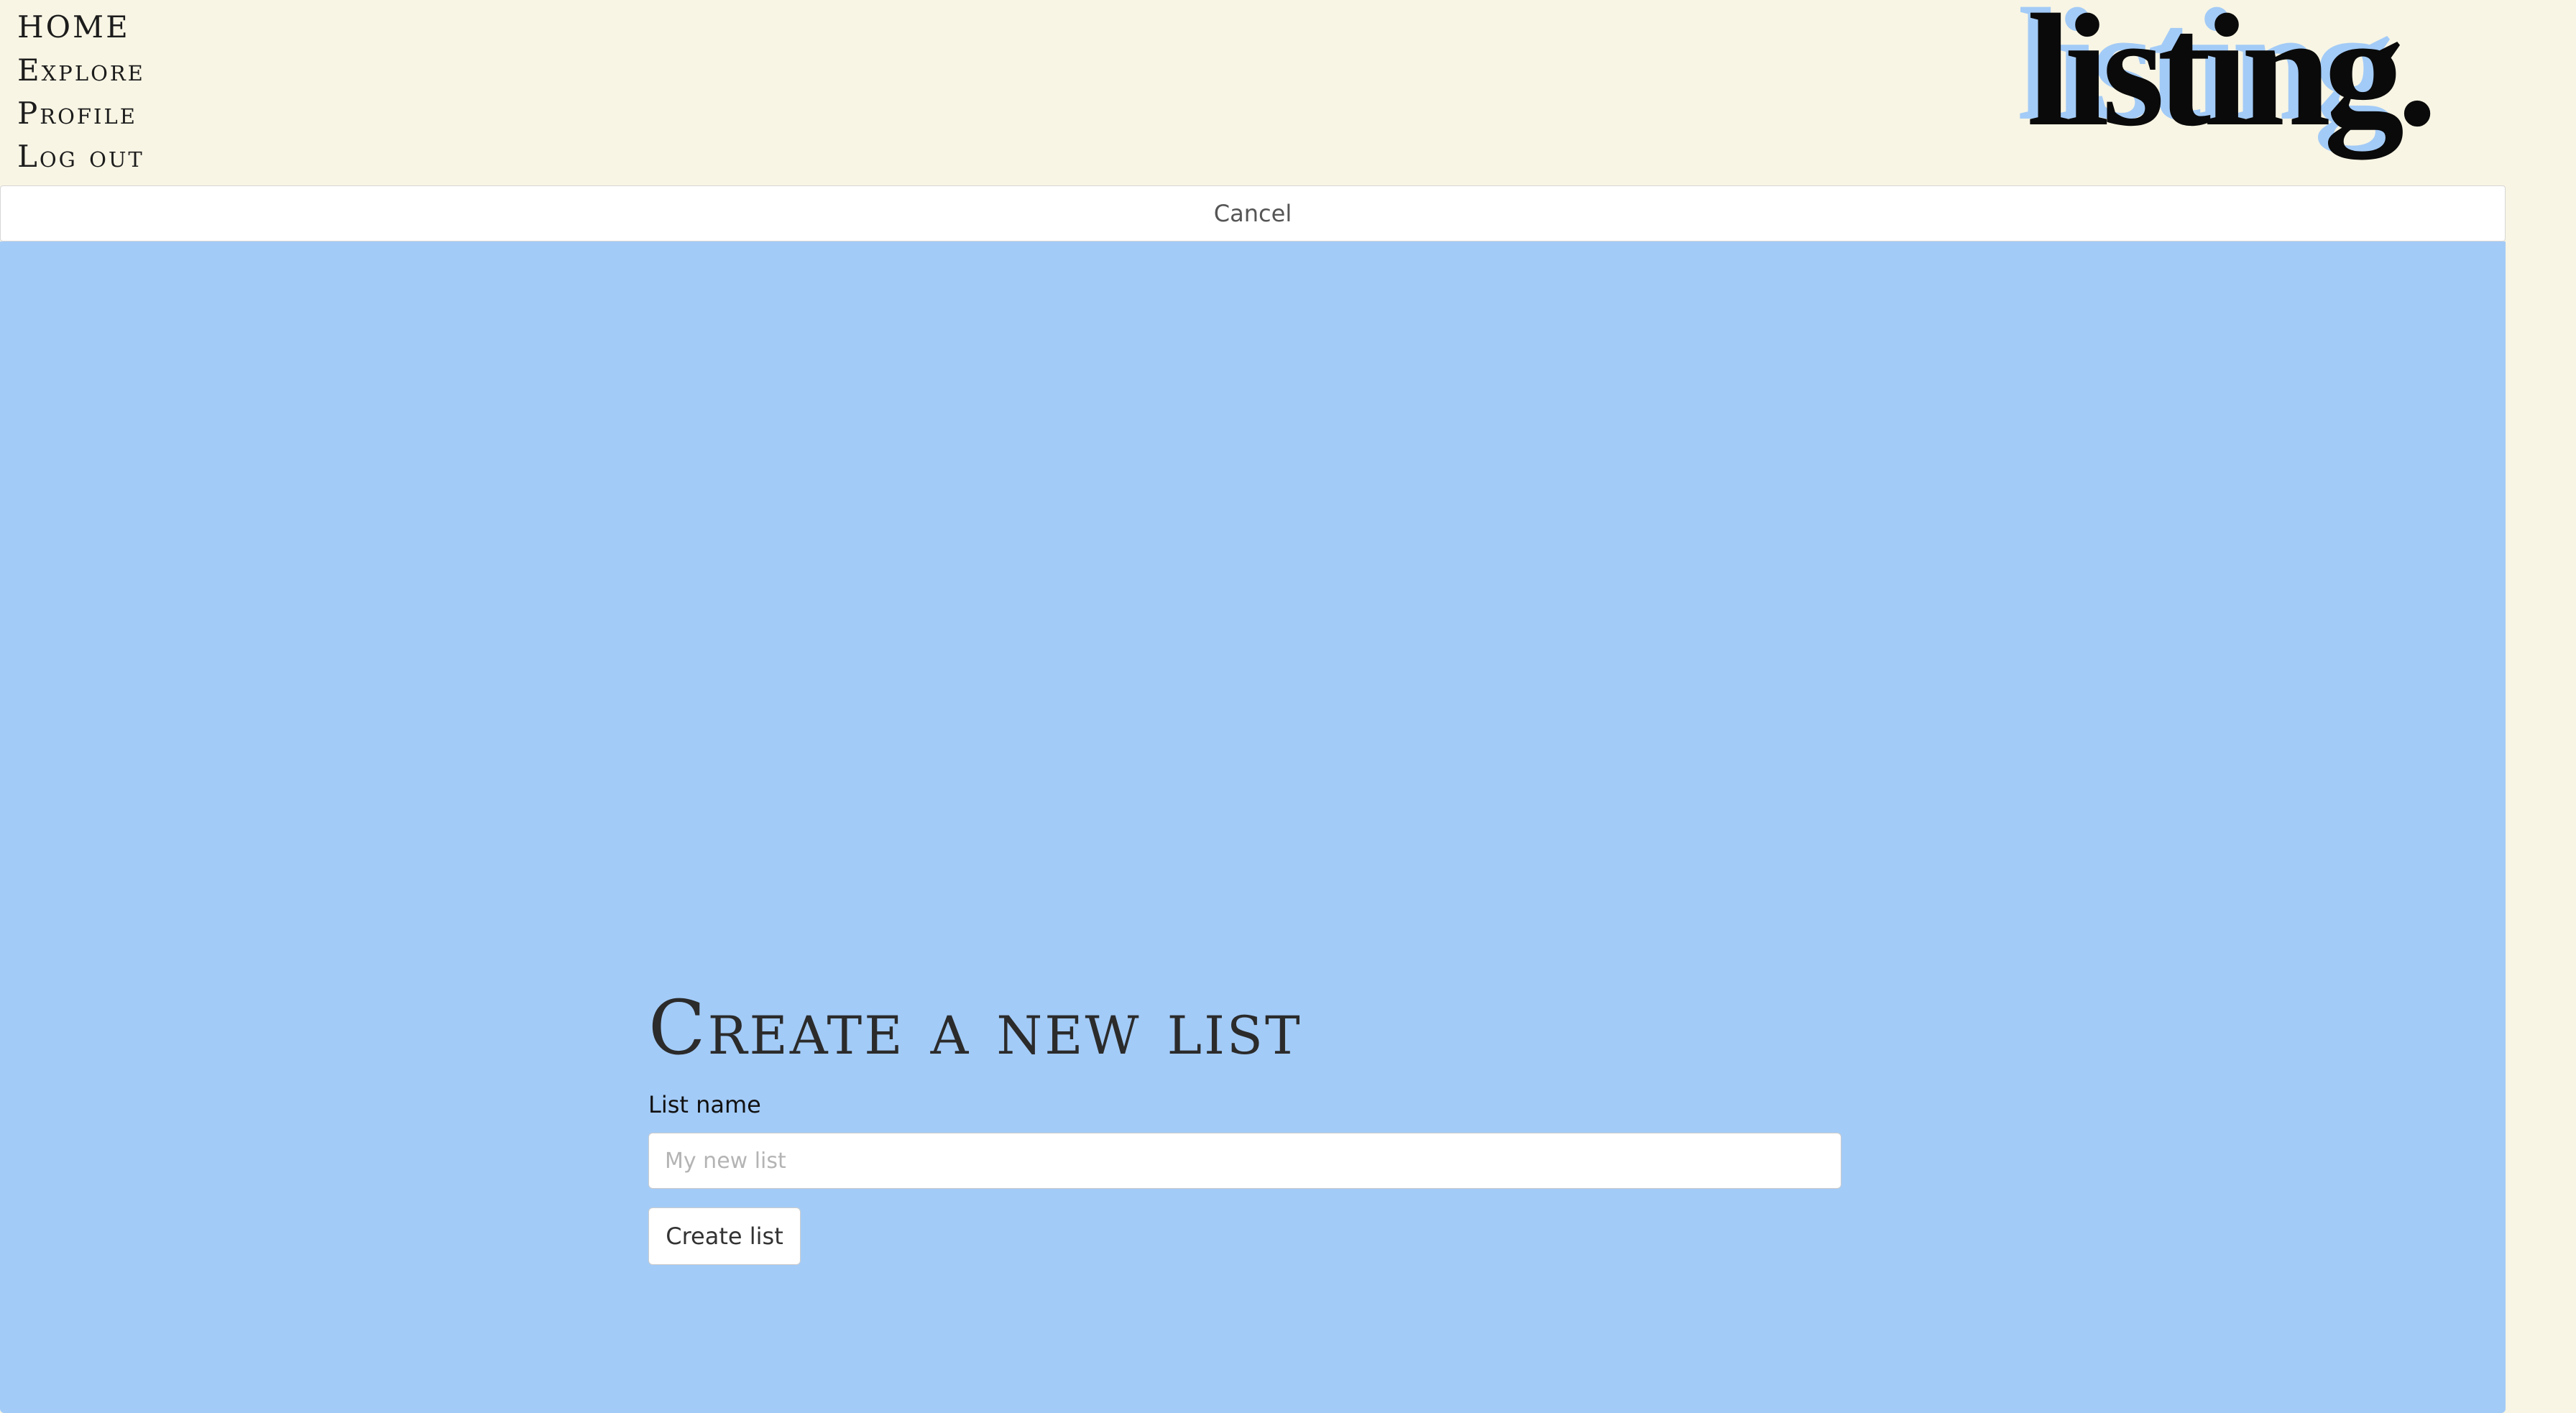 The width and height of the screenshot is (2576, 1413). I want to click on create-list-form: Create a new list List name Create list, so click(1244, 1125).